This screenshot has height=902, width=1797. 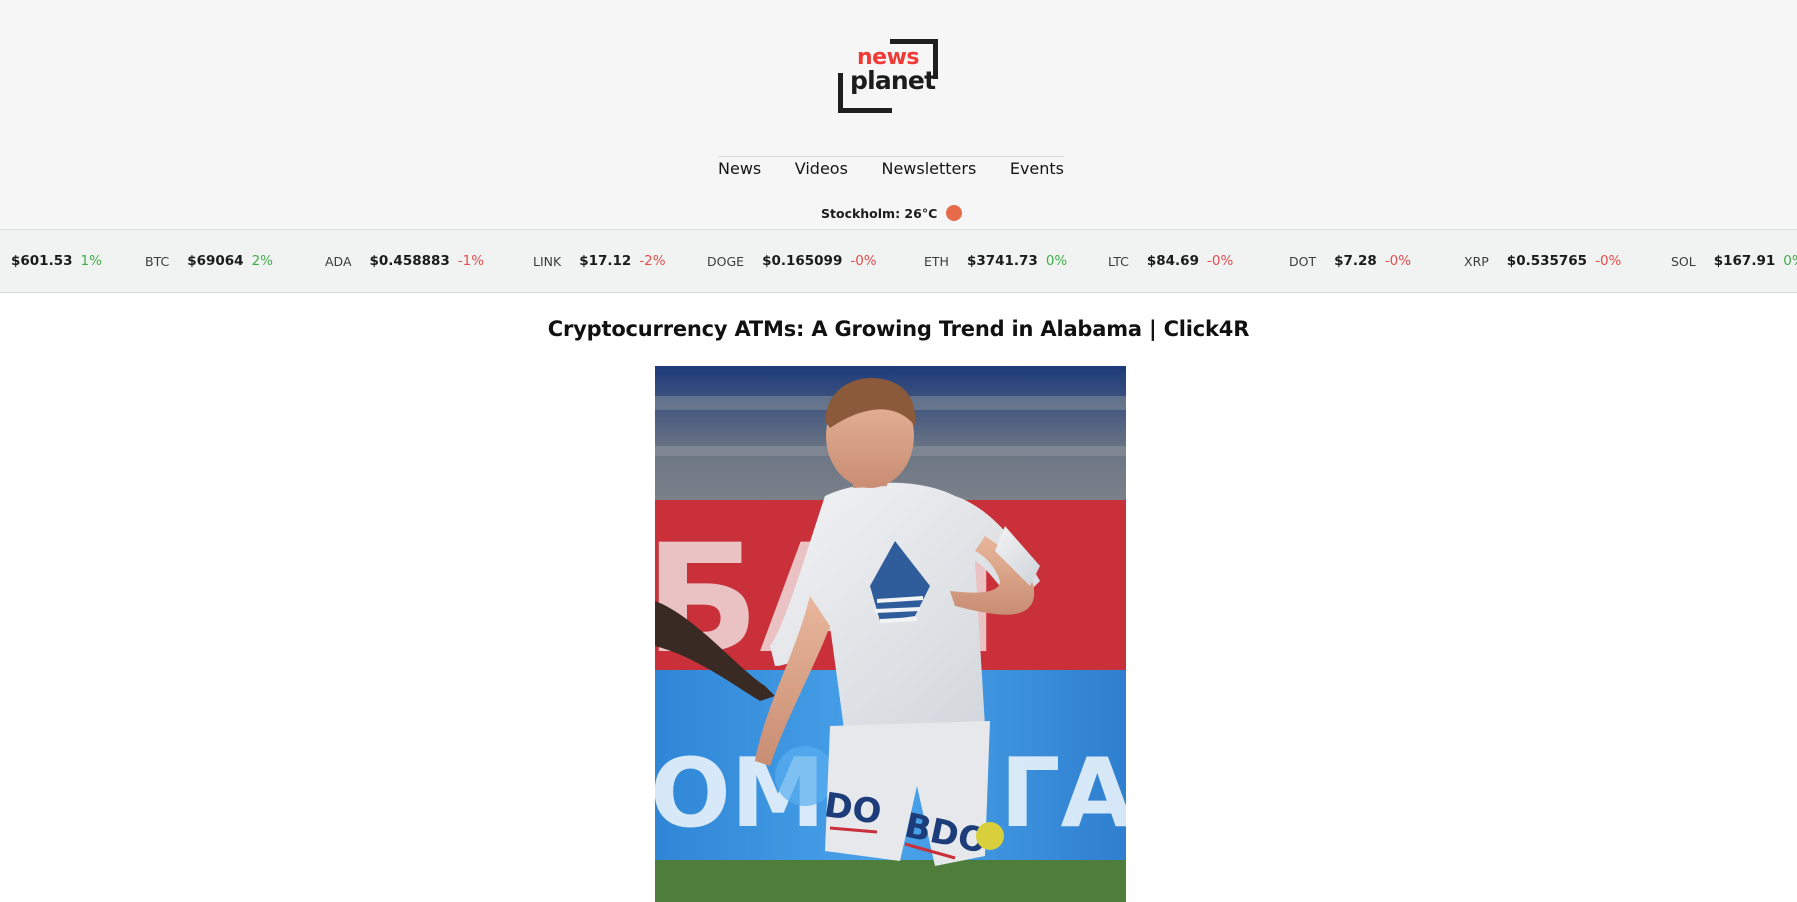 I want to click on weather-widget: Stockholm: 26°C, so click(x=892, y=213).